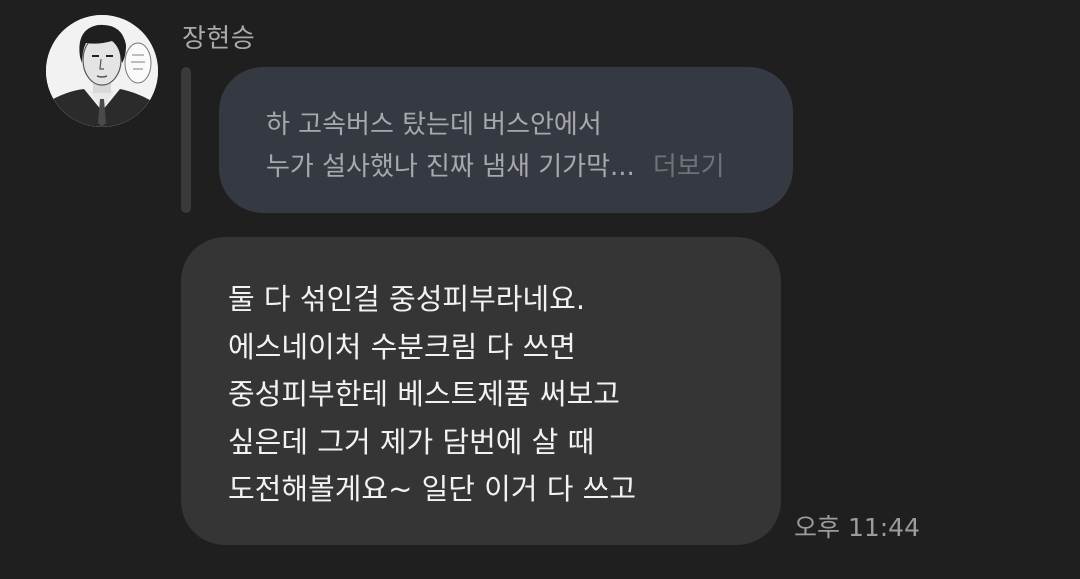  What do you see at coordinates (407, 299) in the screenshot?
I see `message-line-1: 둘 다 섞인걸 중성피부라네요.` at bounding box center [407, 299].